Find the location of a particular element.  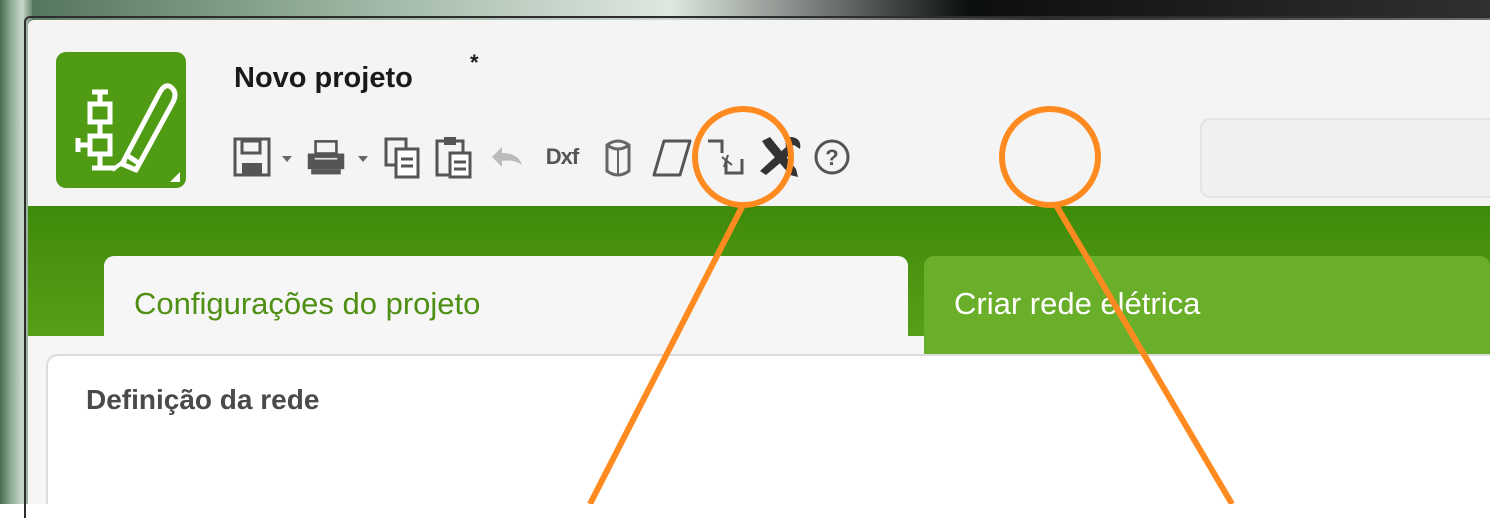

help-button: ? is located at coordinates (832, 157).